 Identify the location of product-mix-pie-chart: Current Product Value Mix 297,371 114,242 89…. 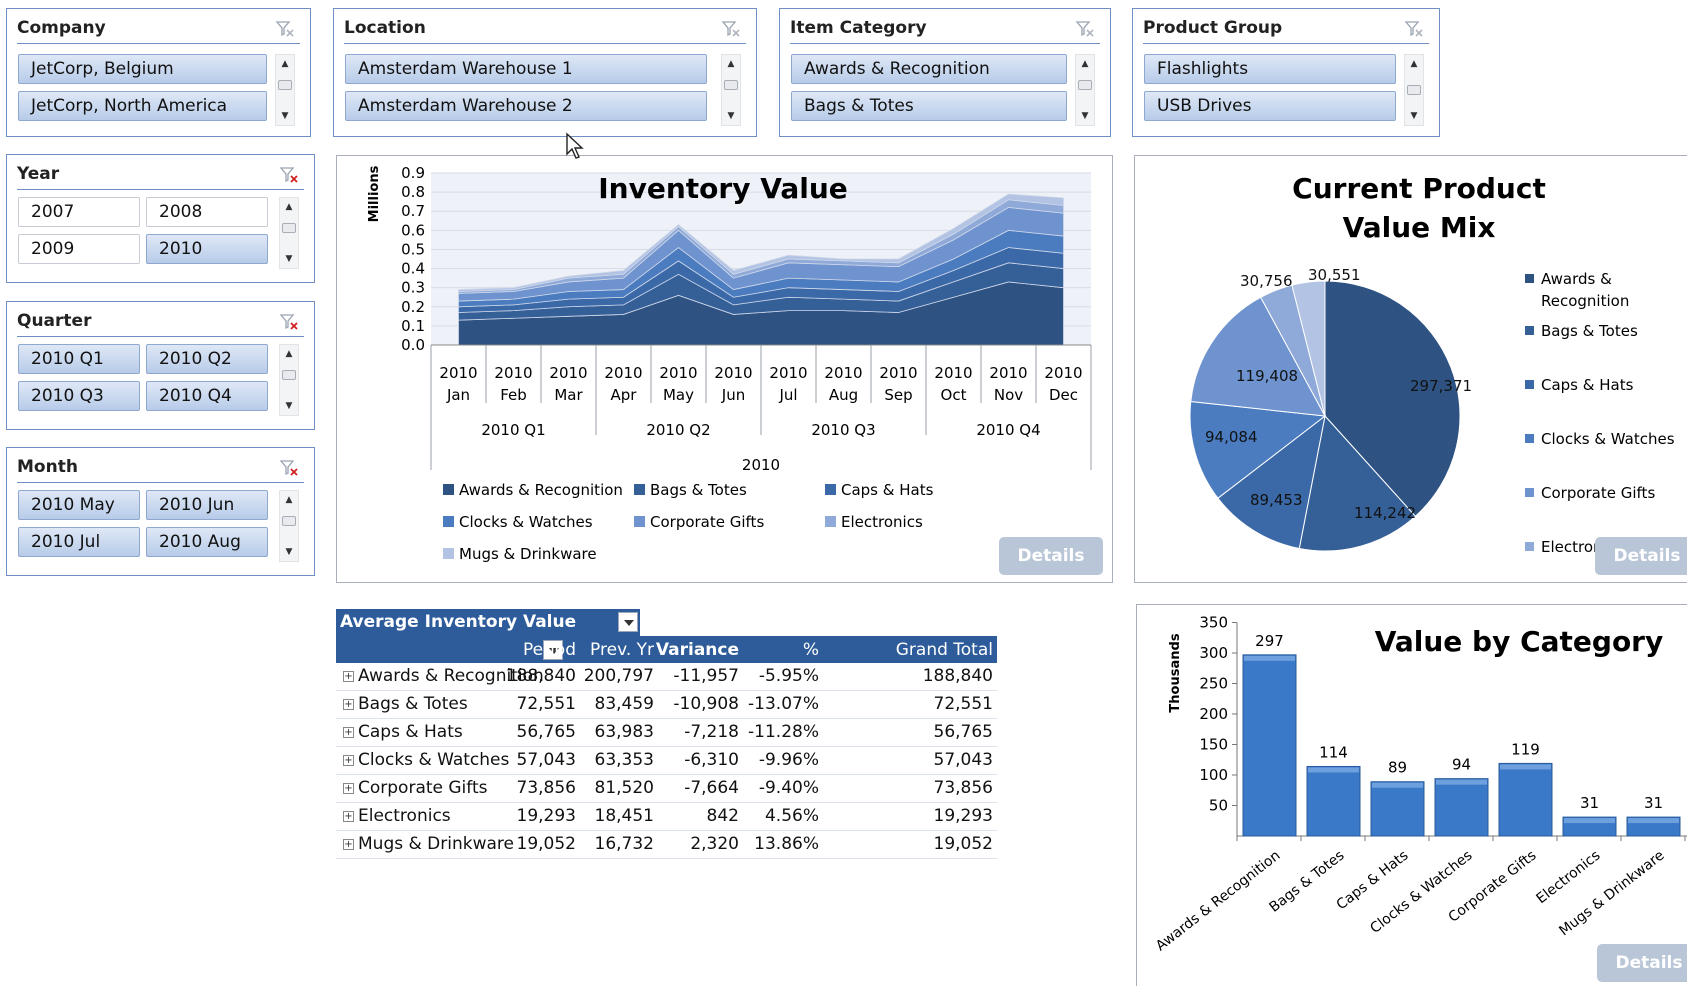
(1432, 364).